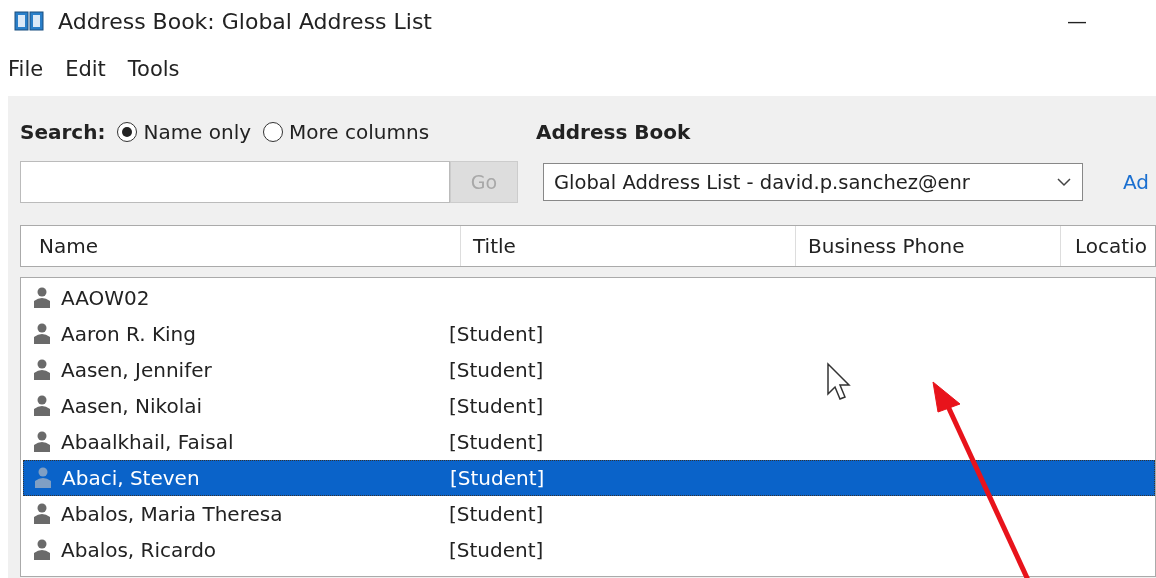  Describe the element at coordinates (63, 132) in the screenshot. I see `search-label: Search:` at that location.